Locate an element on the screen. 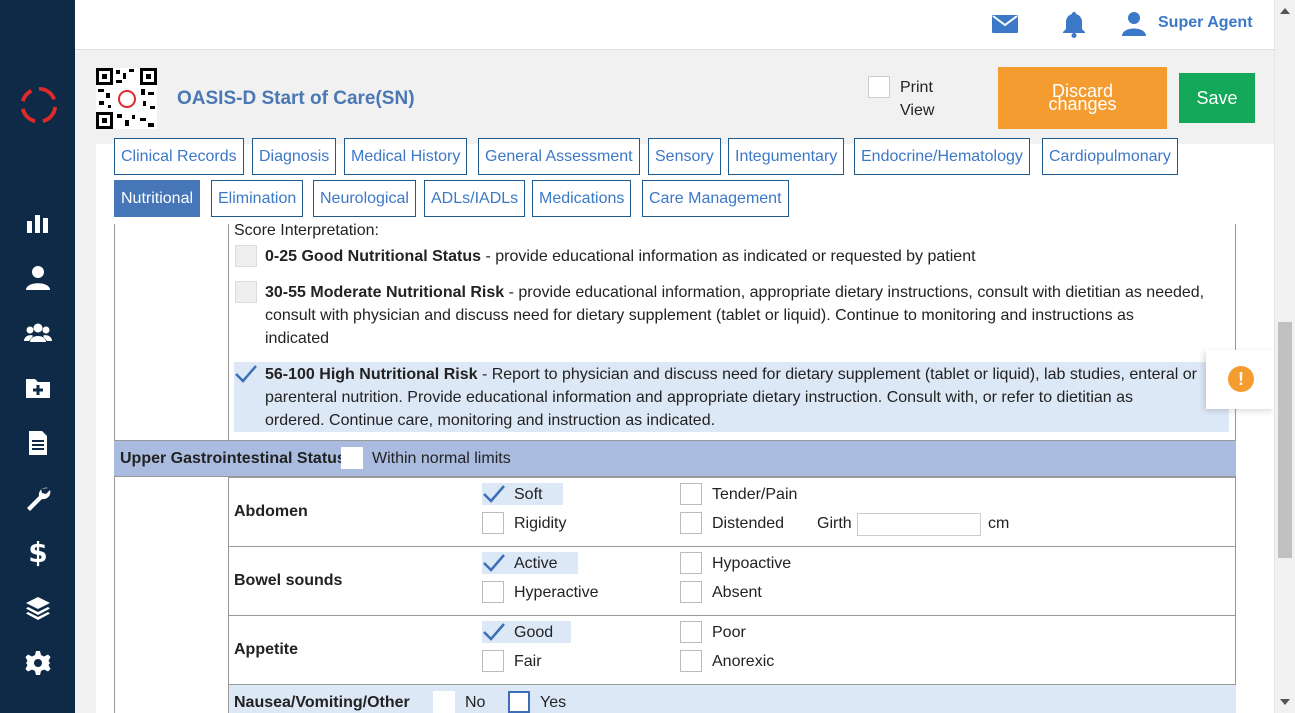 This screenshot has height=713, width=1295. nausea-yes-checkbox is located at coordinates (519, 702).